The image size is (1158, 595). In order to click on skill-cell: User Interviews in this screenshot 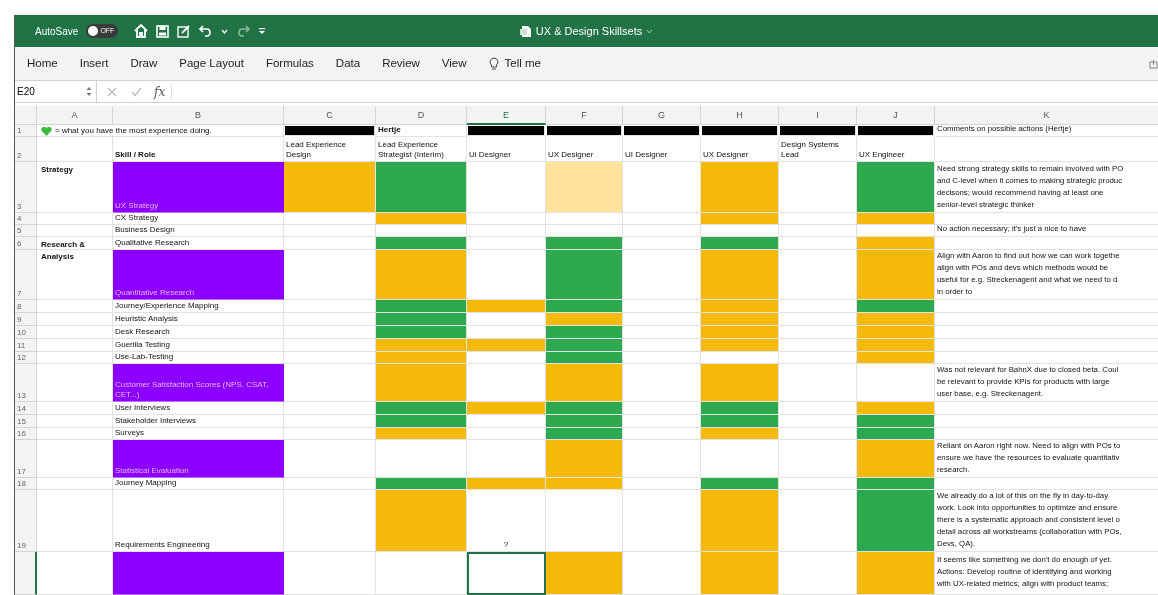, I will do `click(198, 408)`.